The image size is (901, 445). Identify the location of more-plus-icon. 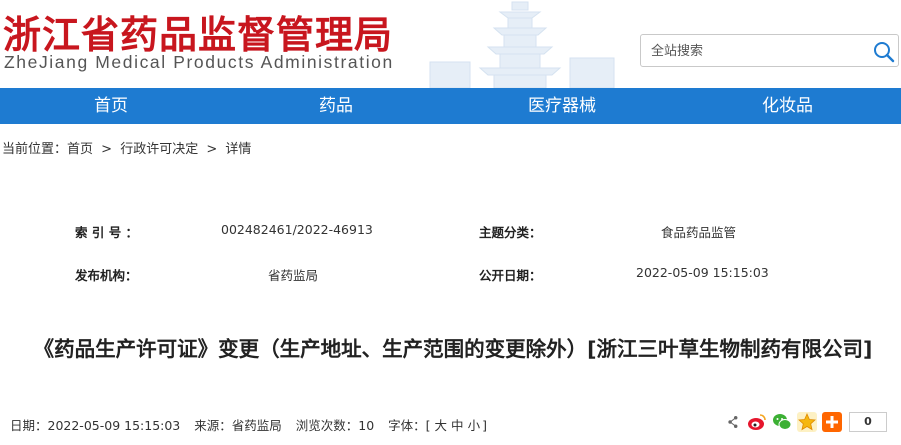
(832, 422).